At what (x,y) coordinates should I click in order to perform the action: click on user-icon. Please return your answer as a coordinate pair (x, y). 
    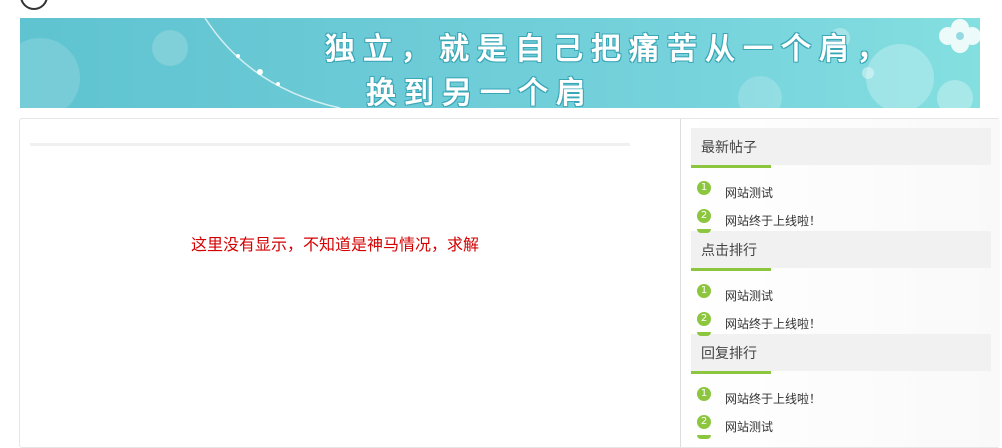
    Looking at the image, I should click on (34, 5).